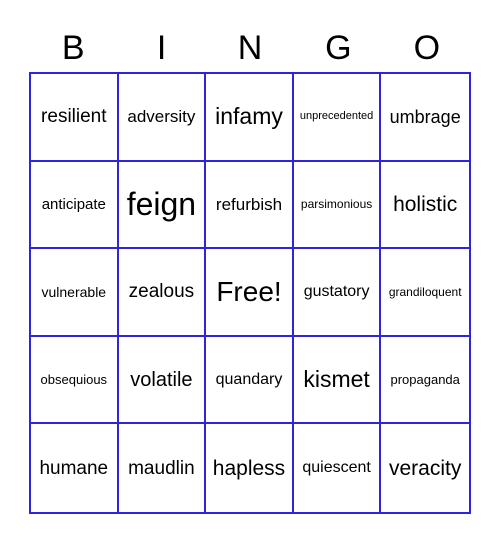  I want to click on bingo-cell: parsimonious, so click(337, 205).